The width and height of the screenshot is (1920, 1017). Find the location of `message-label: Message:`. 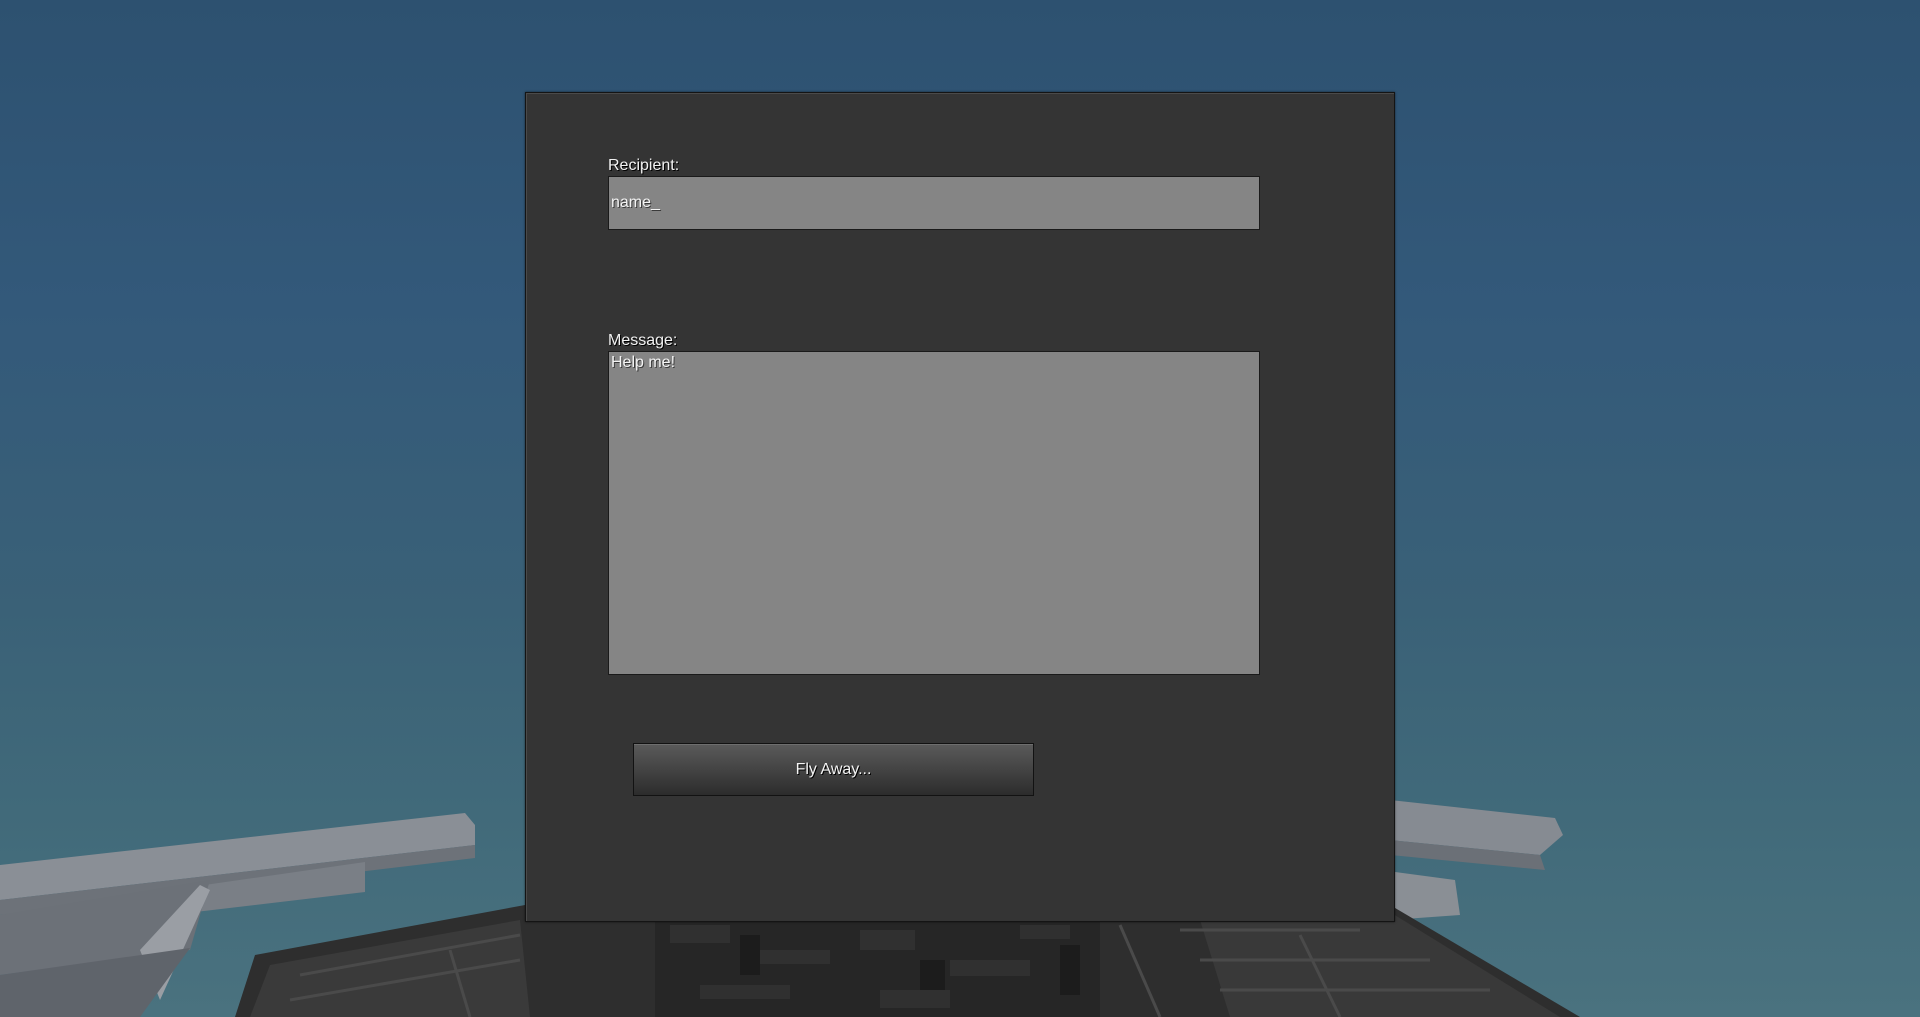

message-label: Message: is located at coordinates (643, 340).